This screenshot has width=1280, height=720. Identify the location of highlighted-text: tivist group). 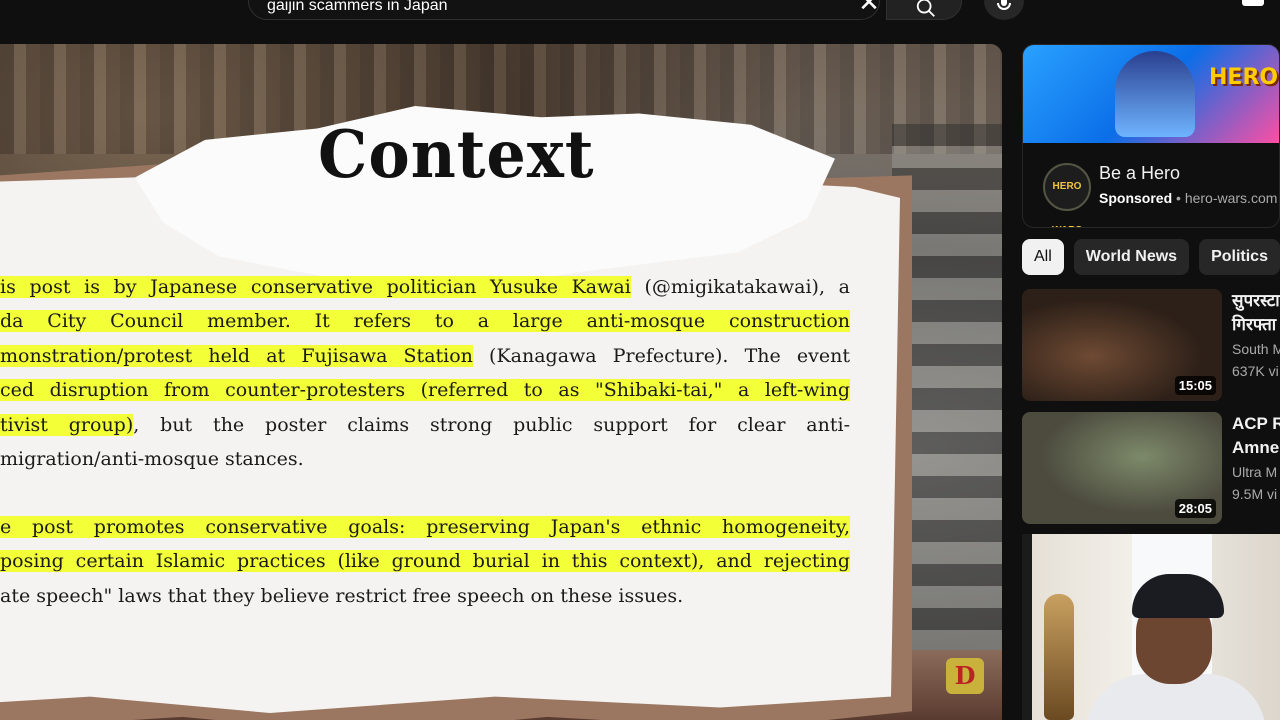
(67, 424).